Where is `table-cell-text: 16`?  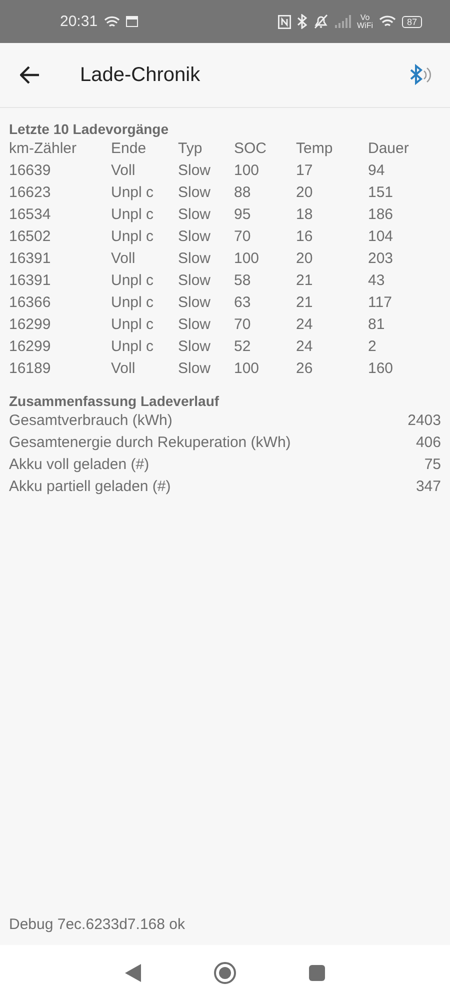
table-cell-text: 16 is located at coordinates (305, 237).